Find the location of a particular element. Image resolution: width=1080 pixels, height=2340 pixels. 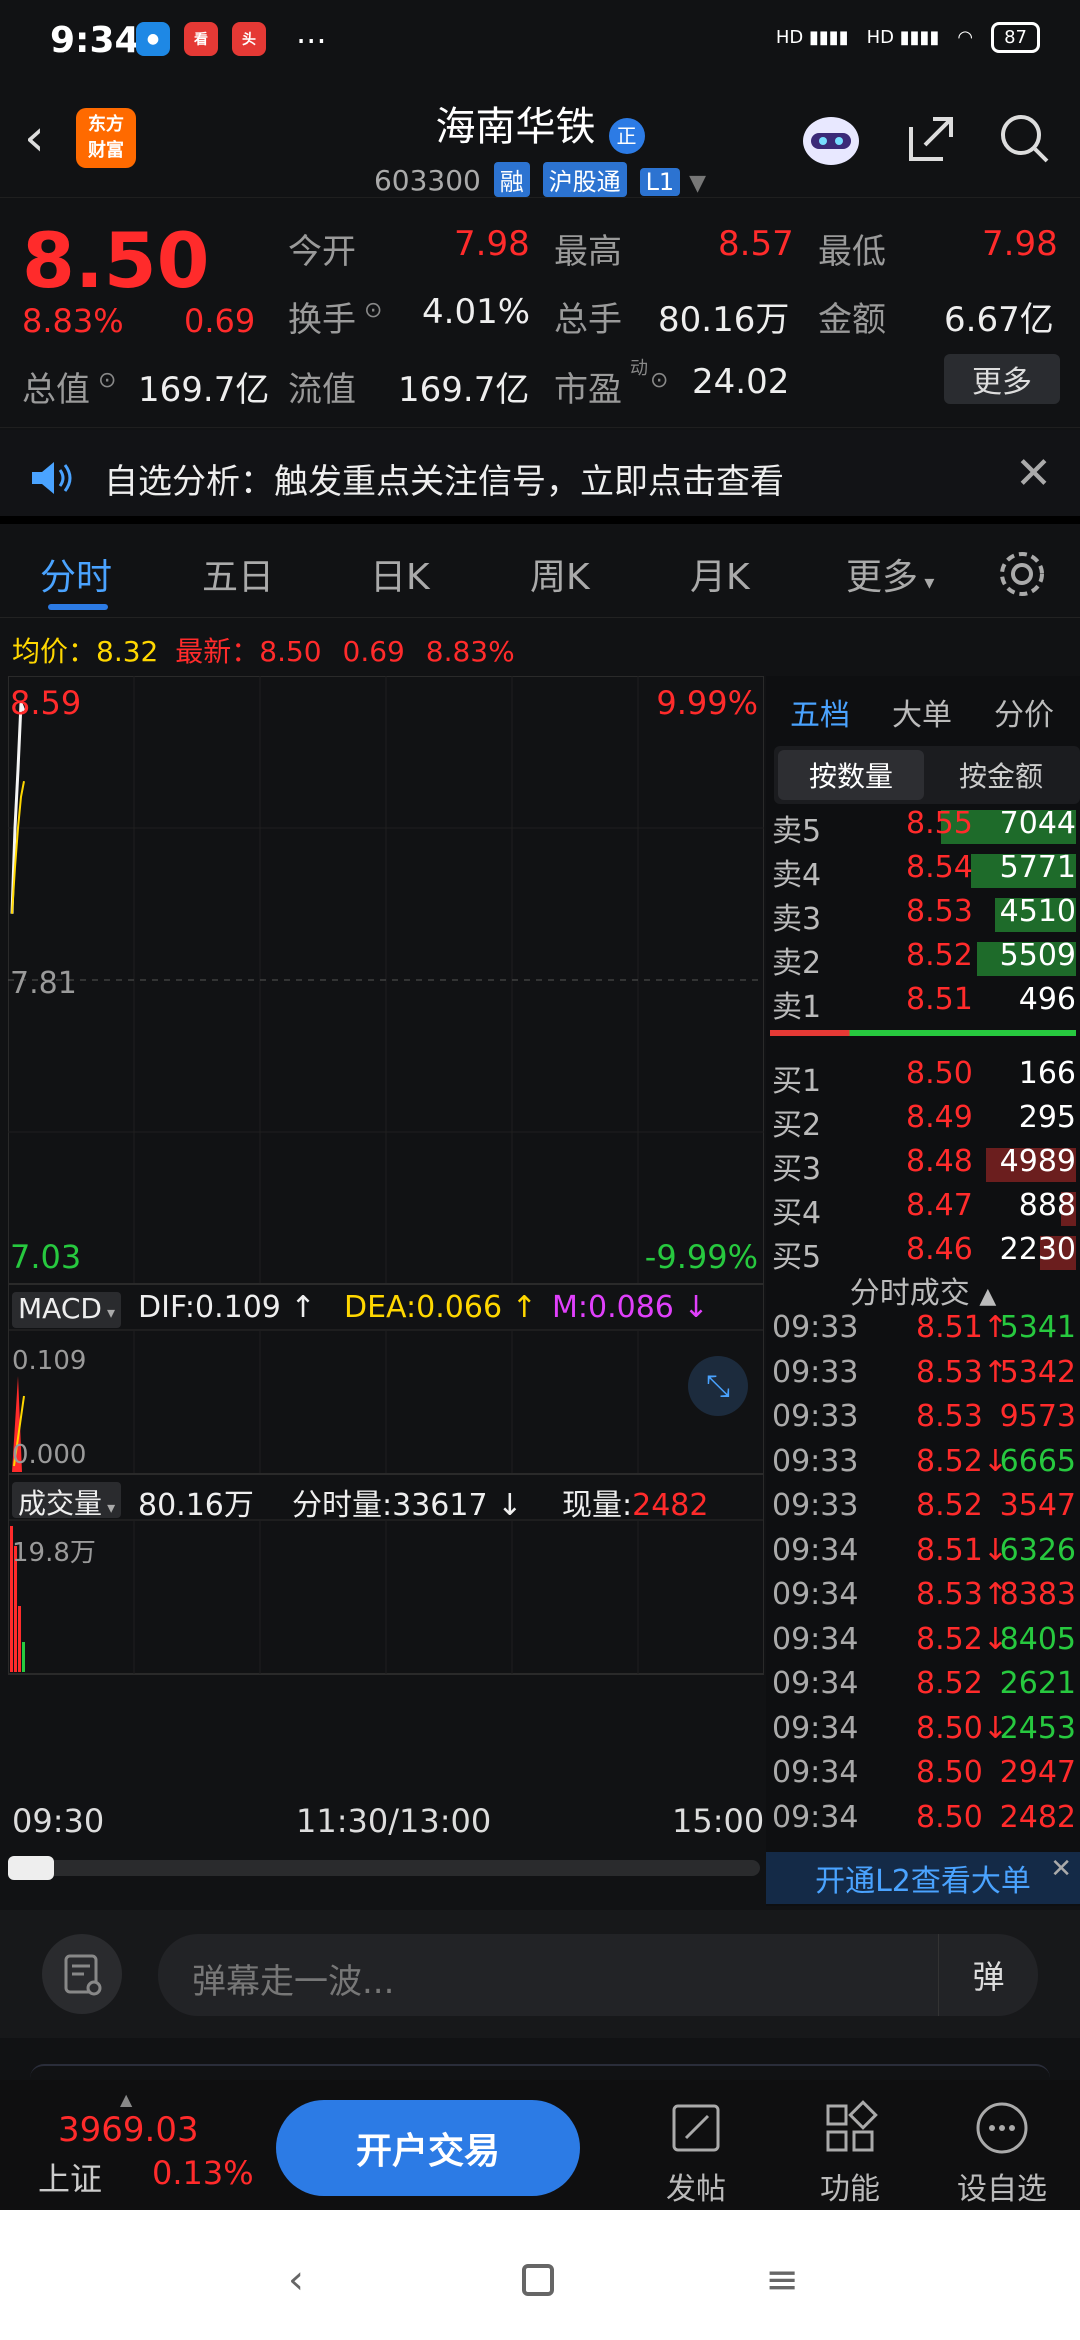

sub-tab-by-quantity: 按数量 is located at coordinates (851, 775).